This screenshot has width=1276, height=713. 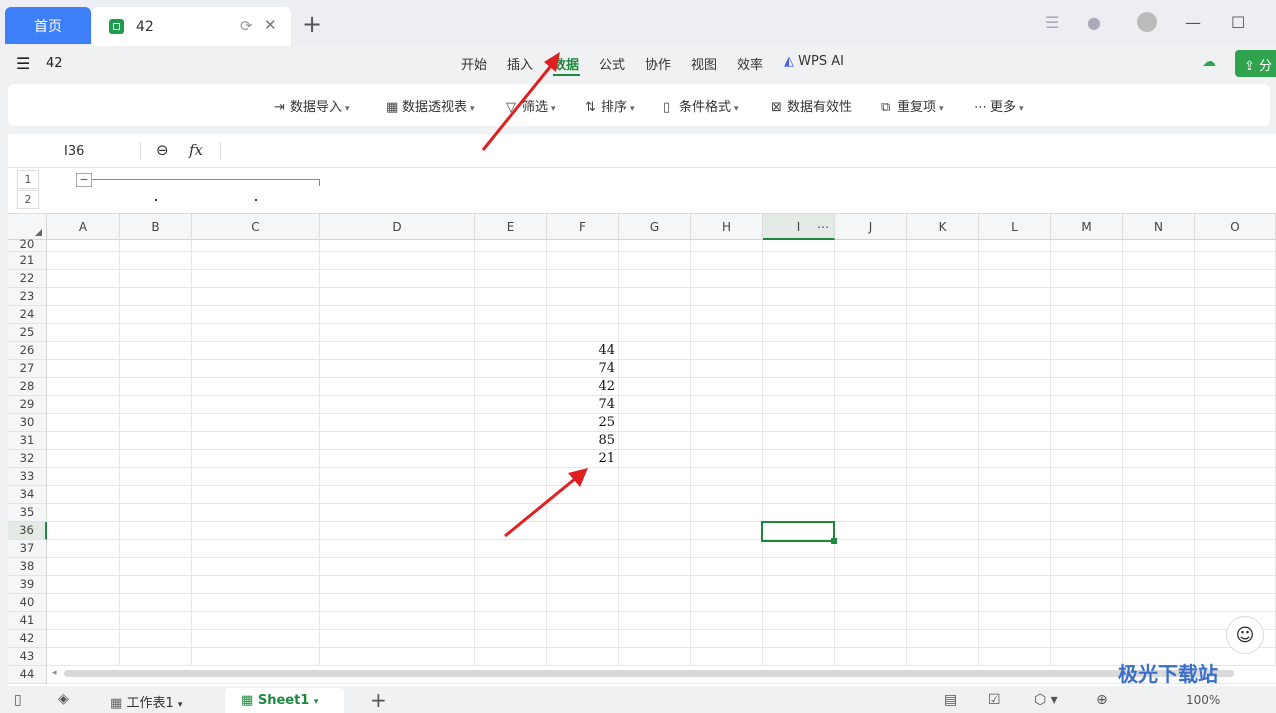 What do you see at coordinates (912, 105) in the screenshot?
I see `duplicates-button: ⧉ 重复项 ▾` at bounding box center [912, 105].